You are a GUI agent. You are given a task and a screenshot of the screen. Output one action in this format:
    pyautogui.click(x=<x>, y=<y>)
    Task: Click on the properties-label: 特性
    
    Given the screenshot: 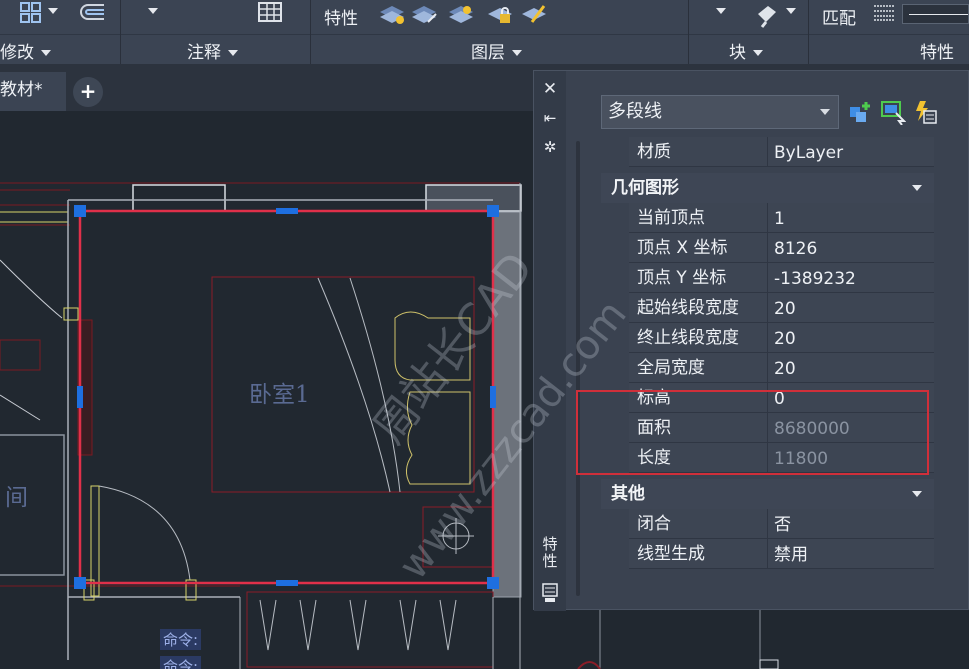 What is the action you would take?
    pyautogui.click(x=341, y=16)
    